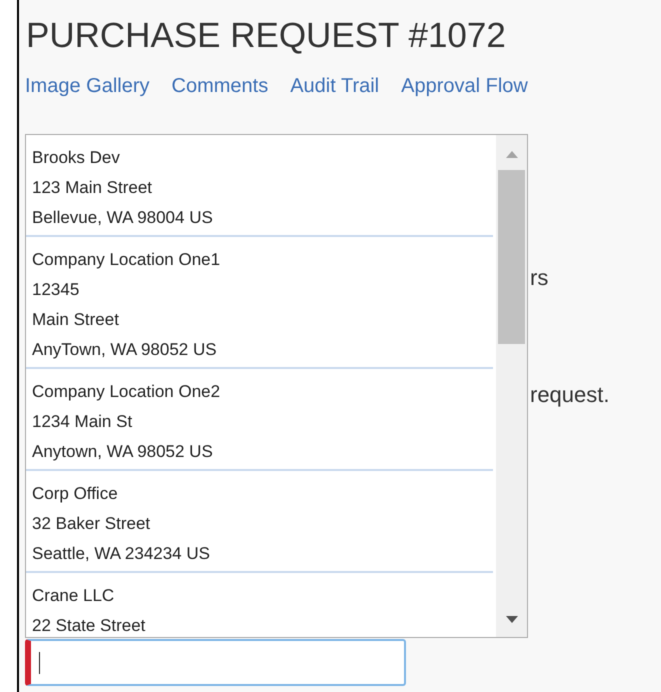 The width and height of the screenshot is (661, 692). What do you see at coordinates (39, 663) in the screenshot?
I see `text-cursor` at bounding box center [39, 663].